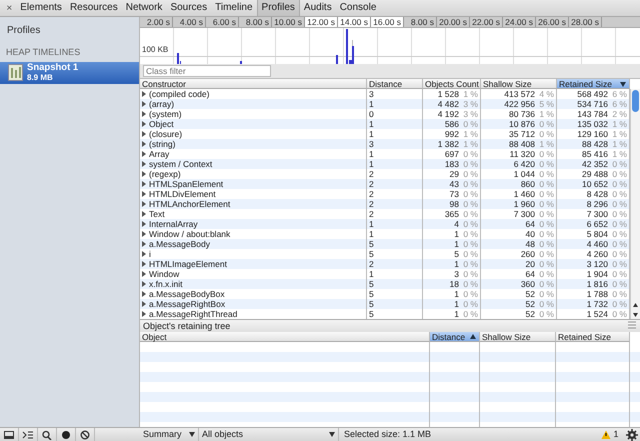 Image resolution: width=640 pixels, height=441 pixels. Describe the element at coordinates (150, 254) in the screenshot. I see `constructor-name: i` at that location.